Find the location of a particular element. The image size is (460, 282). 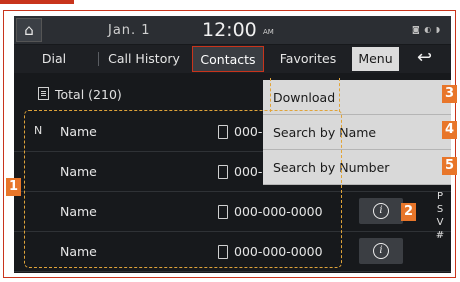

status-icons: ◙ ◐ ◗ is located at coordinates (426, 29).